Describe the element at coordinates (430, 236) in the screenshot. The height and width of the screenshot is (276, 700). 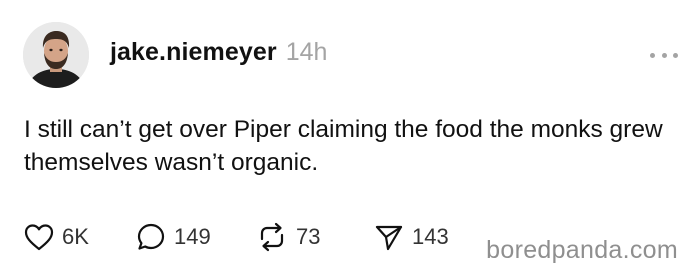
I see `share-count: 143` at that location.